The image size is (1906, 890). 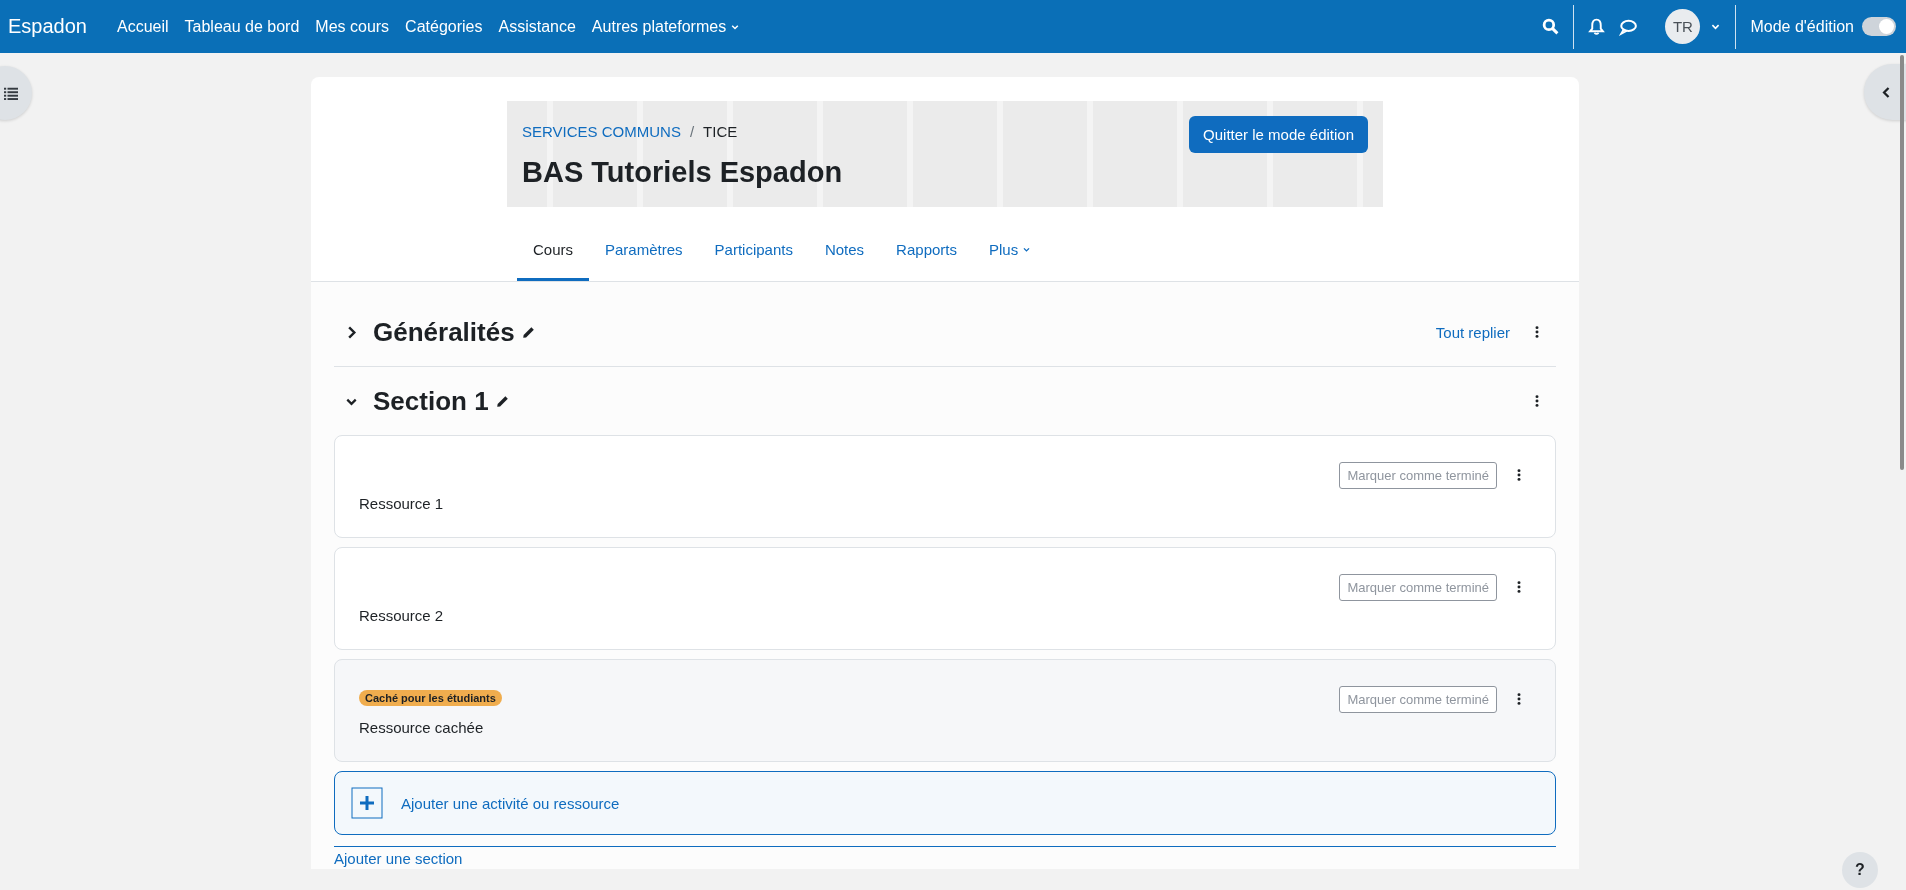 What do you see at coordinates (1628, 26) in the screenshot?
I see `chat-bubble-icon` at bounding box center [1628, 26].